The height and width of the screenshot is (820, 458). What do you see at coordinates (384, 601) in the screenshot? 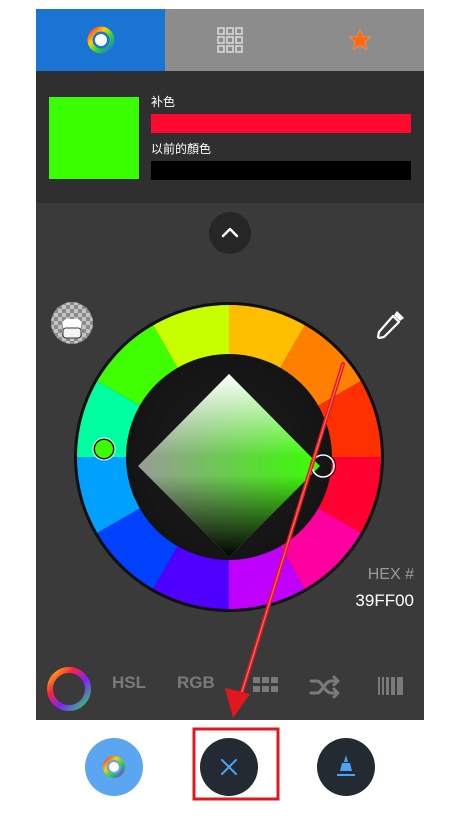
I see `hex-value: 39FF00` at bounding box center [384, 601].